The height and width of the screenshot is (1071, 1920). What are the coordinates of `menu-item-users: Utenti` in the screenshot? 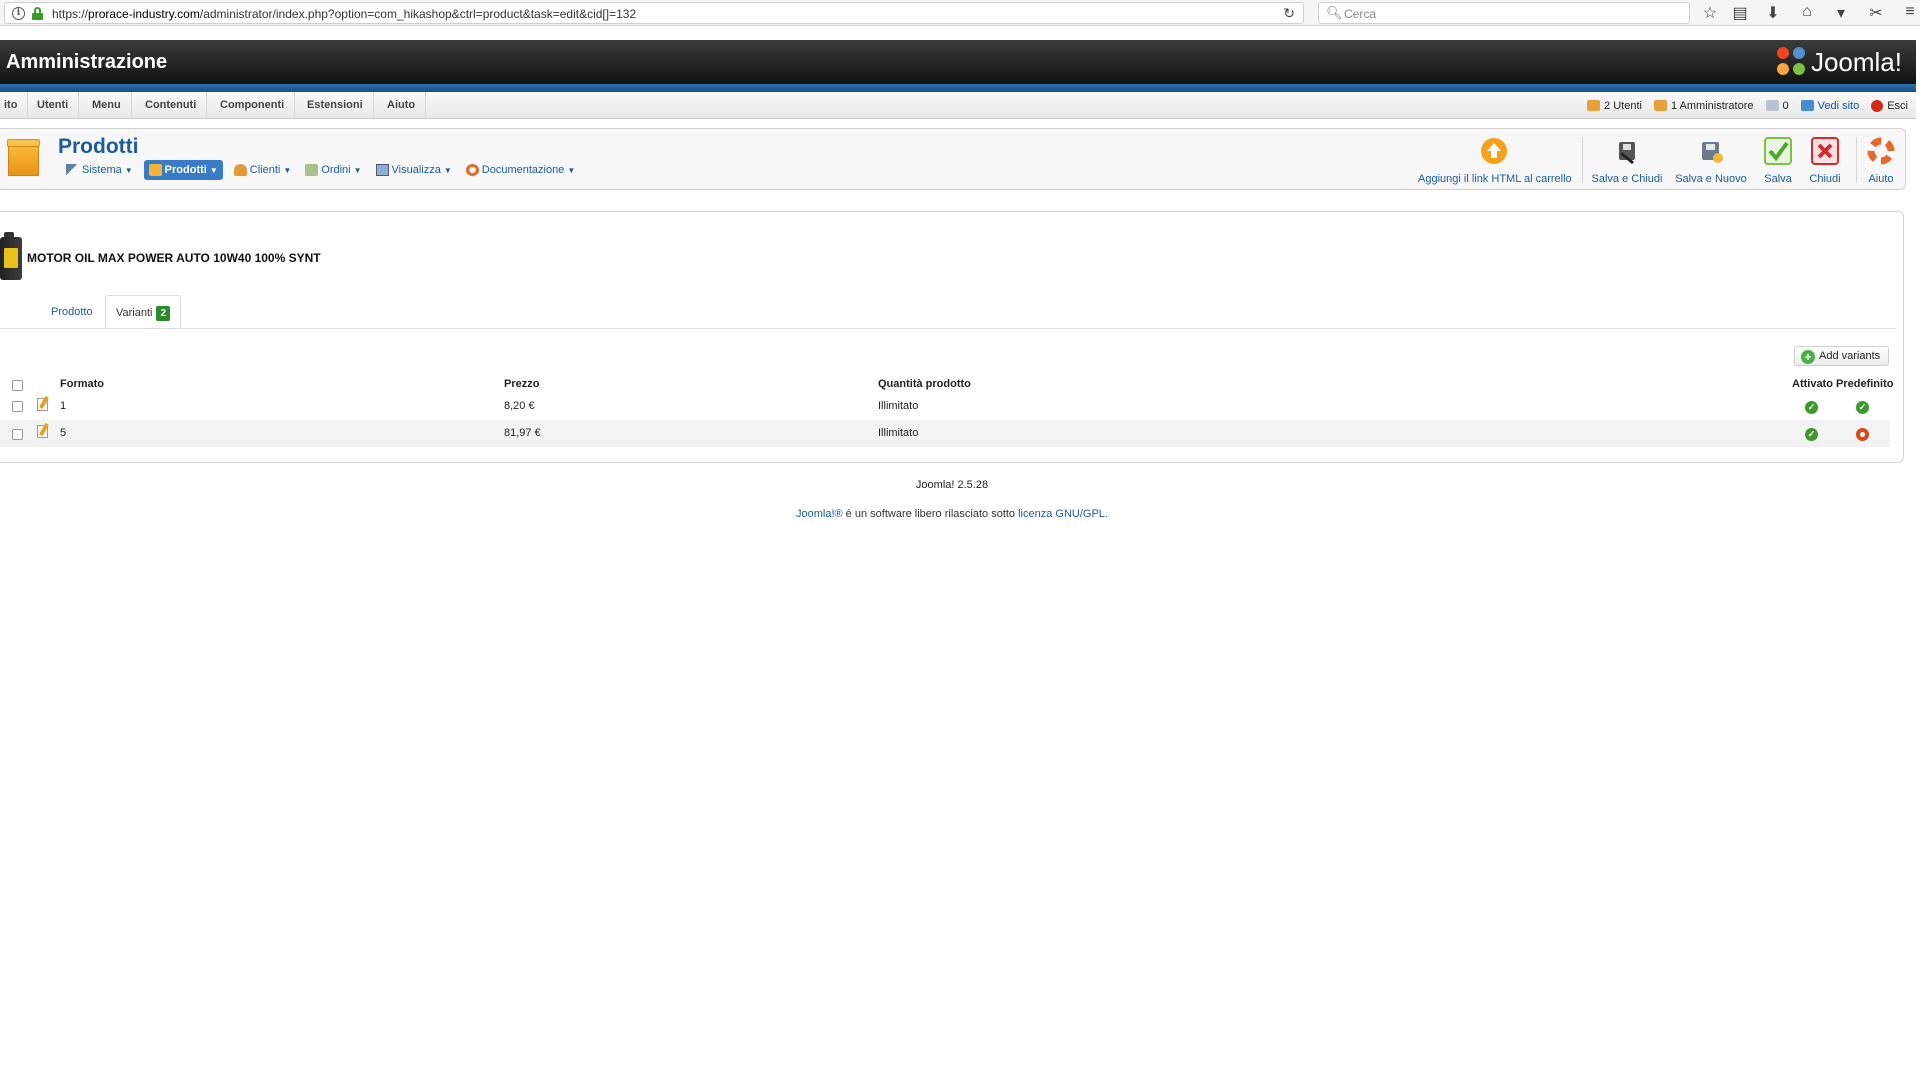 It's located at (53, 105).